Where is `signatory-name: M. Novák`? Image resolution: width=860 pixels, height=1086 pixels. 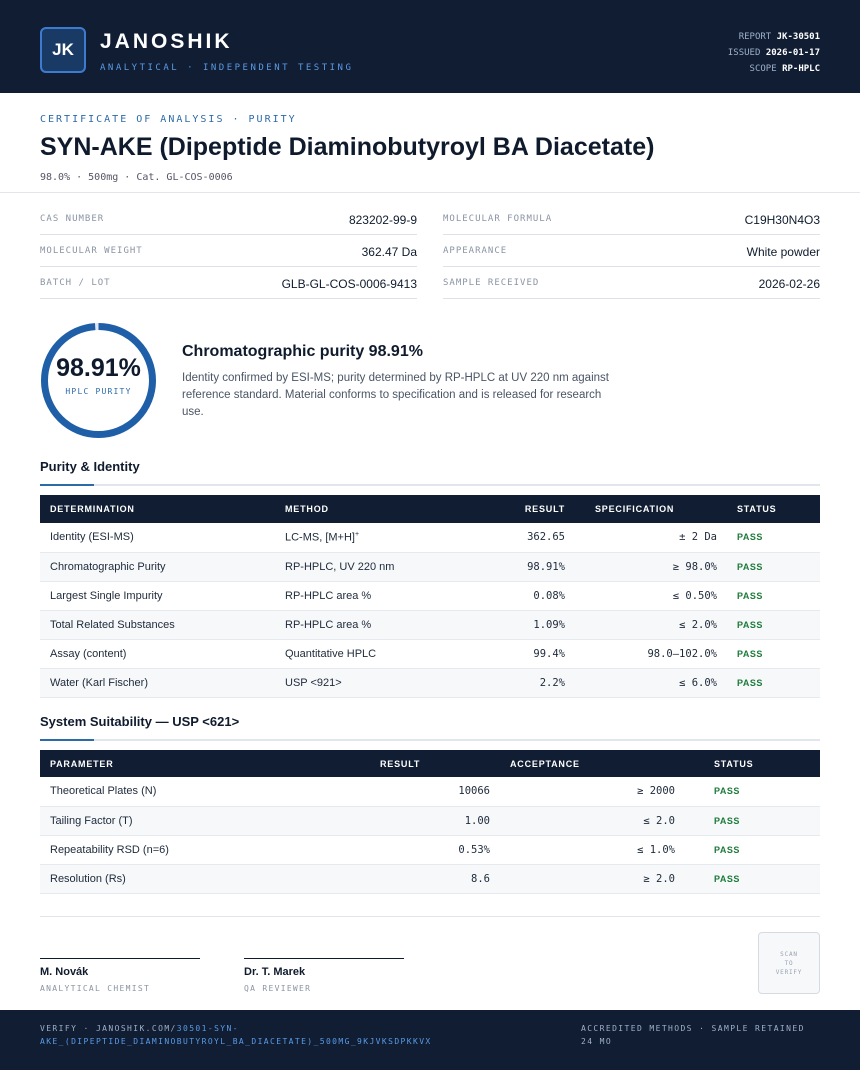
signatory-name: M. Novák is located at coordinates (64, 972).